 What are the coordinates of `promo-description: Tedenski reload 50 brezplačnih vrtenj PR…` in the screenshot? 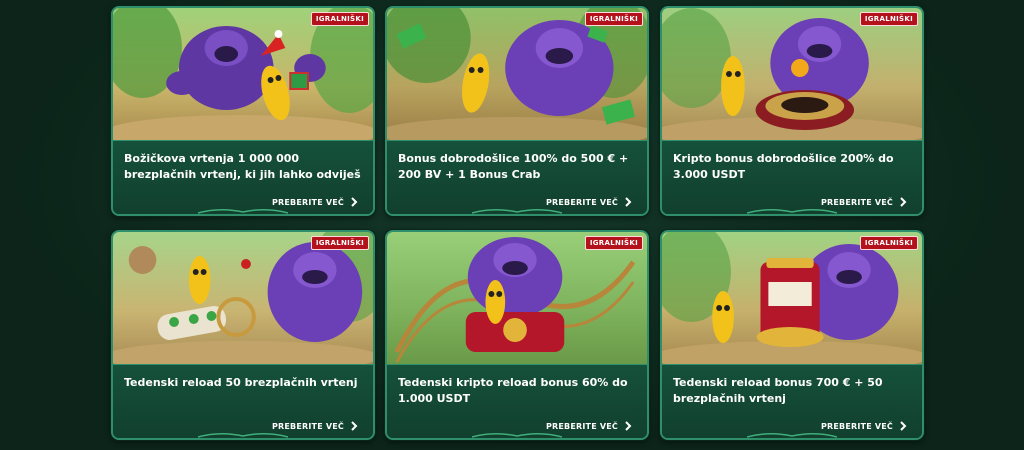 It's located at (243, 401).